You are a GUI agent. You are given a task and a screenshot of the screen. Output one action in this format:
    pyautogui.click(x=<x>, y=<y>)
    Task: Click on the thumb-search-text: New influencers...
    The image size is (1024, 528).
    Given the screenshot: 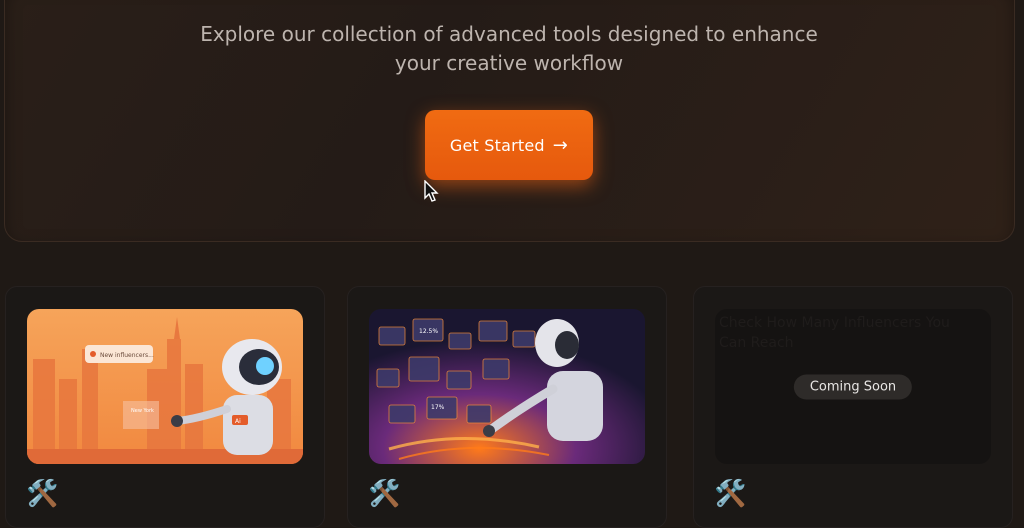 What is the action you would take?
    pyautogui.click(x=127, y=355)
    